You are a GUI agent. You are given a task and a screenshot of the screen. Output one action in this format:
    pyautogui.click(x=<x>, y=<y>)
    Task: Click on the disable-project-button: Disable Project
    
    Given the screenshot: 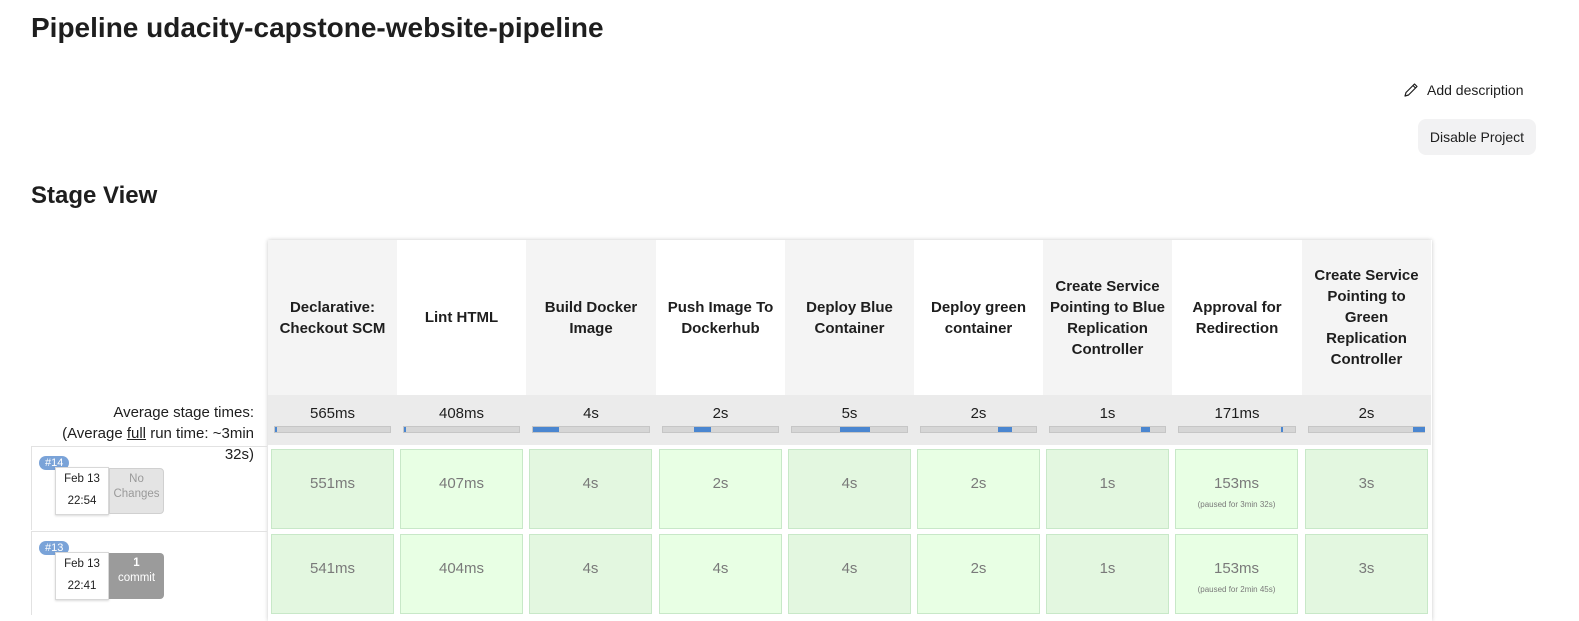 What is the action you would take?
    pyautogui.click(x=1477, y=137)
    